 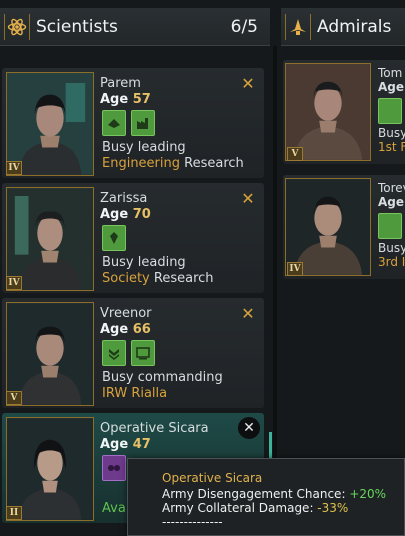 What do you see at coordinates (125, 214) in the screenshot?
I see `leader-age: Age 70` at bounding box center [125, 214].